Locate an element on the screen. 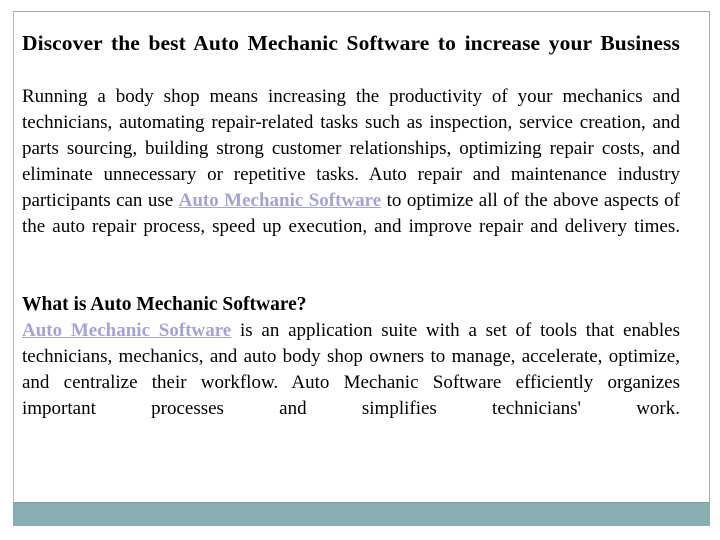 This screenshot has height=540, width=720. auto-mechanic-software-link-2: Auto Mechanic Software is located at coordinates (126, 330).